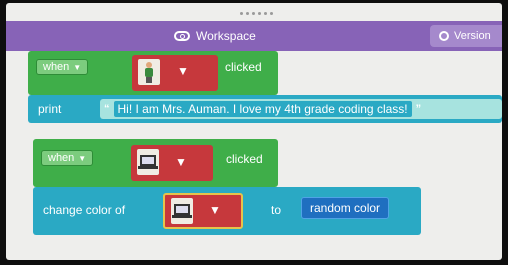 The width and height of the screenshot is (508, 265). I want to click on gear-icon, so click(444, 36).